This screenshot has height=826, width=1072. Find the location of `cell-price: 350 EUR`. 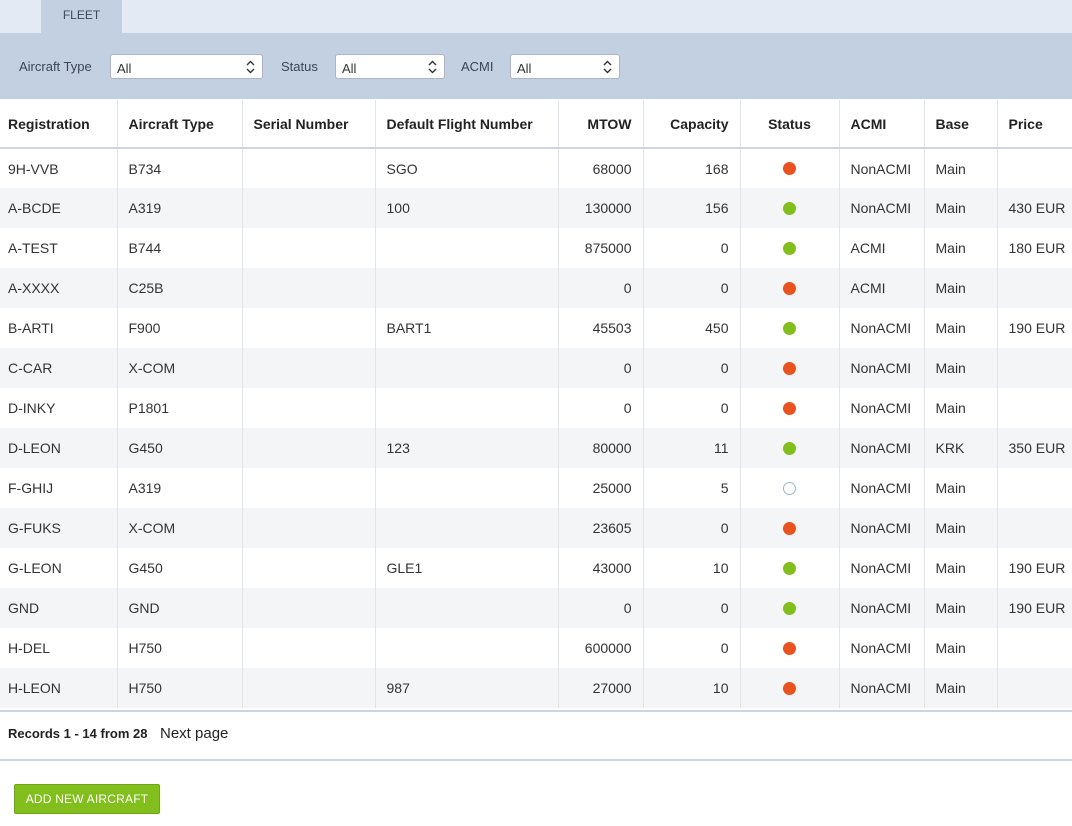

cell-price: 350 EUR is located at coordinates (1034, 448).